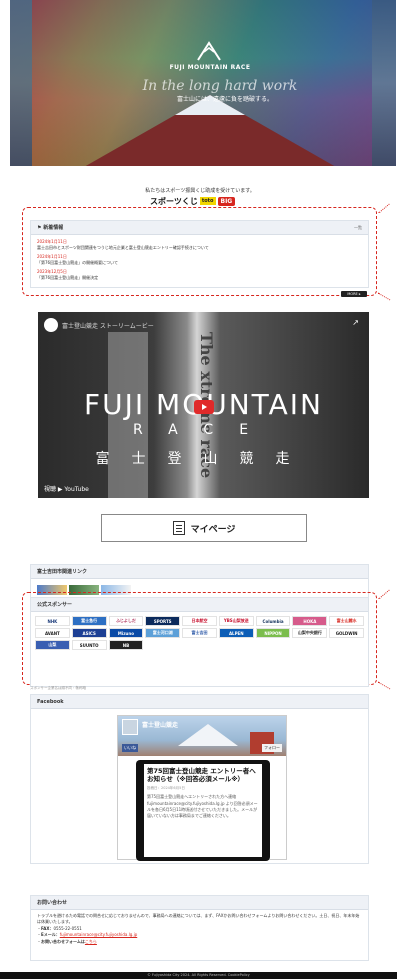 This screenshot has width=397, height=979. What do you see at coordinates (52, 633) in the screenshot?
I see `sponsor-logo: AVANT` at bounding box center [52, 633].